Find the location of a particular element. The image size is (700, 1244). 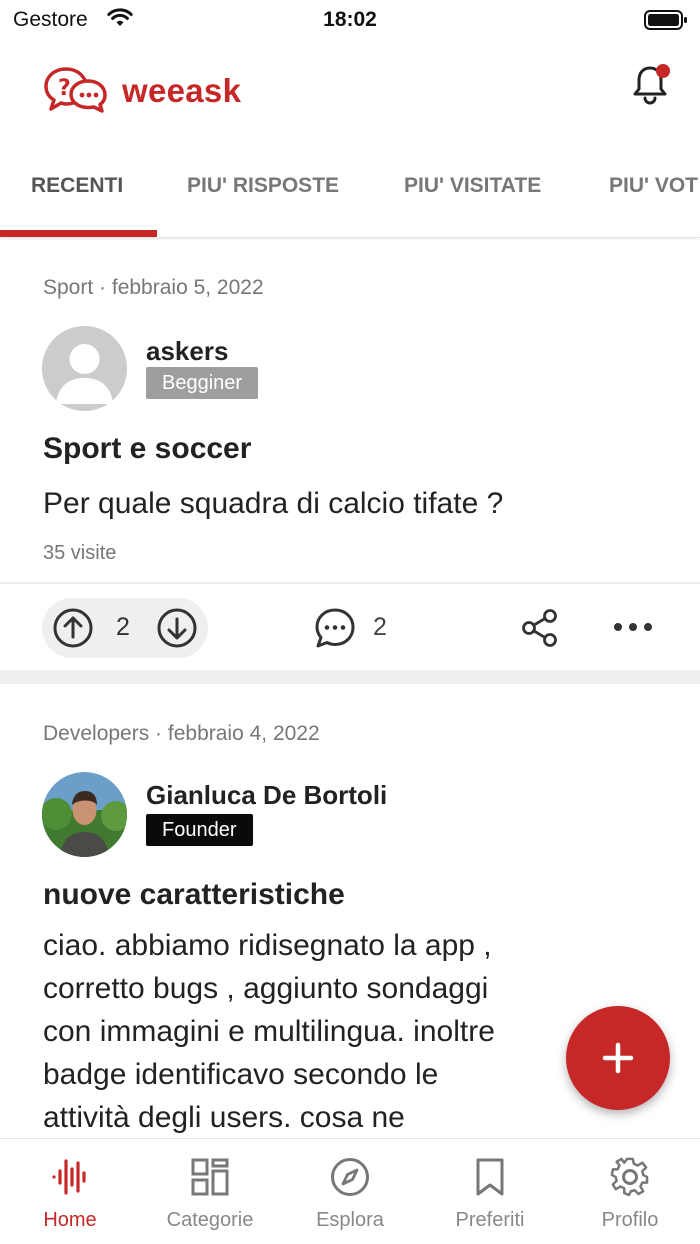

status-time: 18:02 is located at coordinates (350, 19).